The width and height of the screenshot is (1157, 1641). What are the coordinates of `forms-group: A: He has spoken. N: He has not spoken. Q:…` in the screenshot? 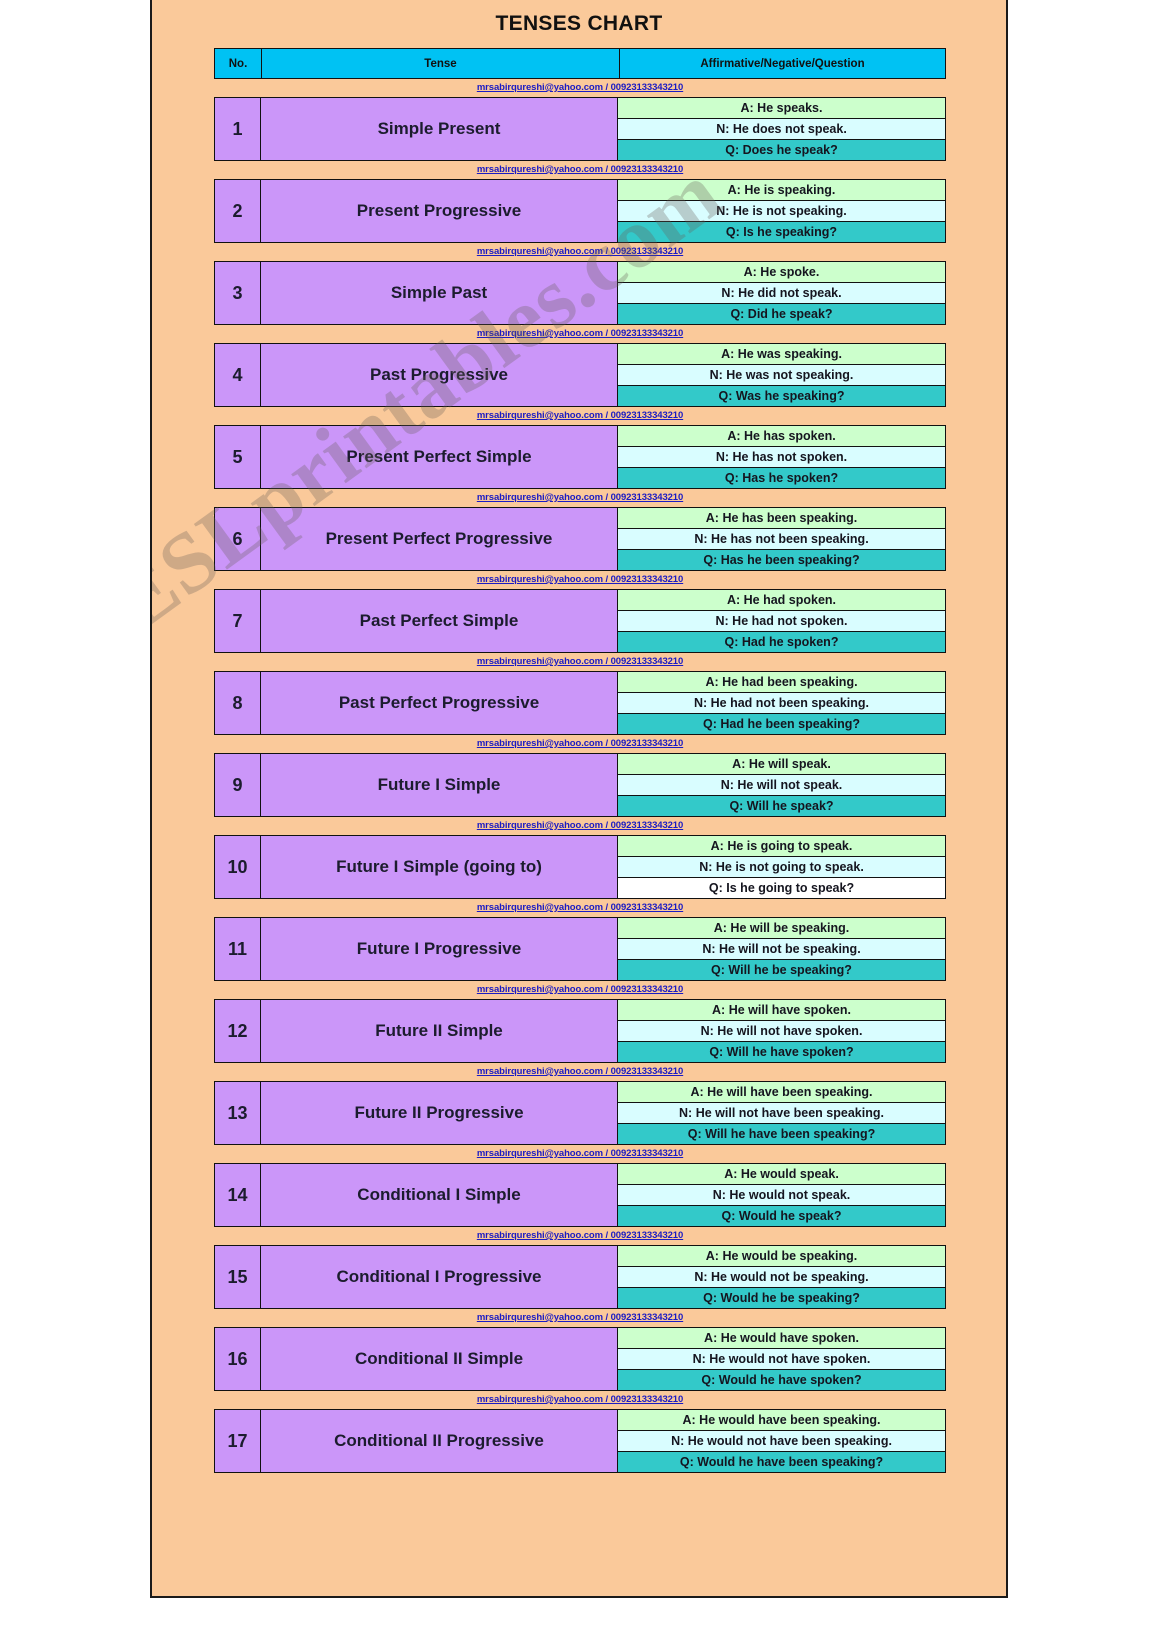 It's located at (781, 457).